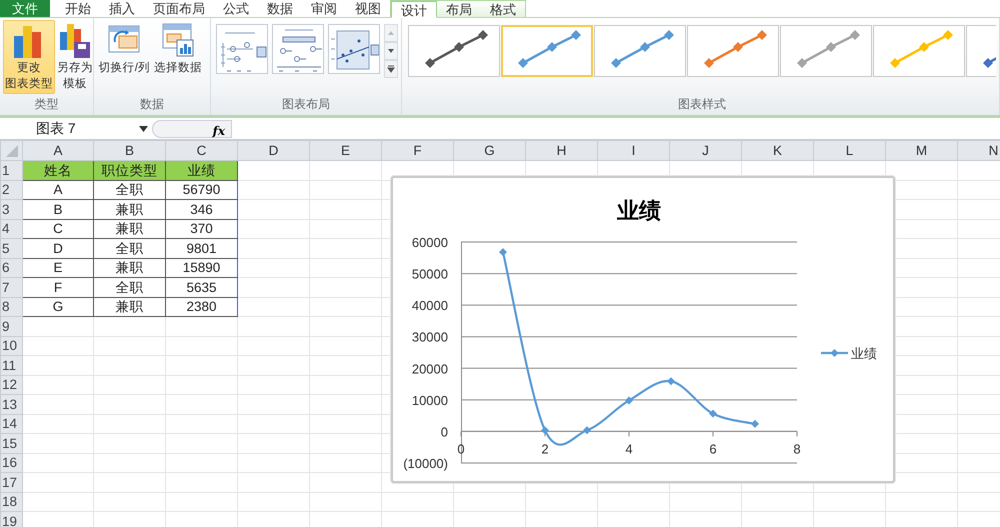 The width and height of the screenshot is (1000, 527). What do you see at coordinates (368, 8) in the screenshot?
I see `ribbon-tab: 视图` at bounding box center [368, 8].